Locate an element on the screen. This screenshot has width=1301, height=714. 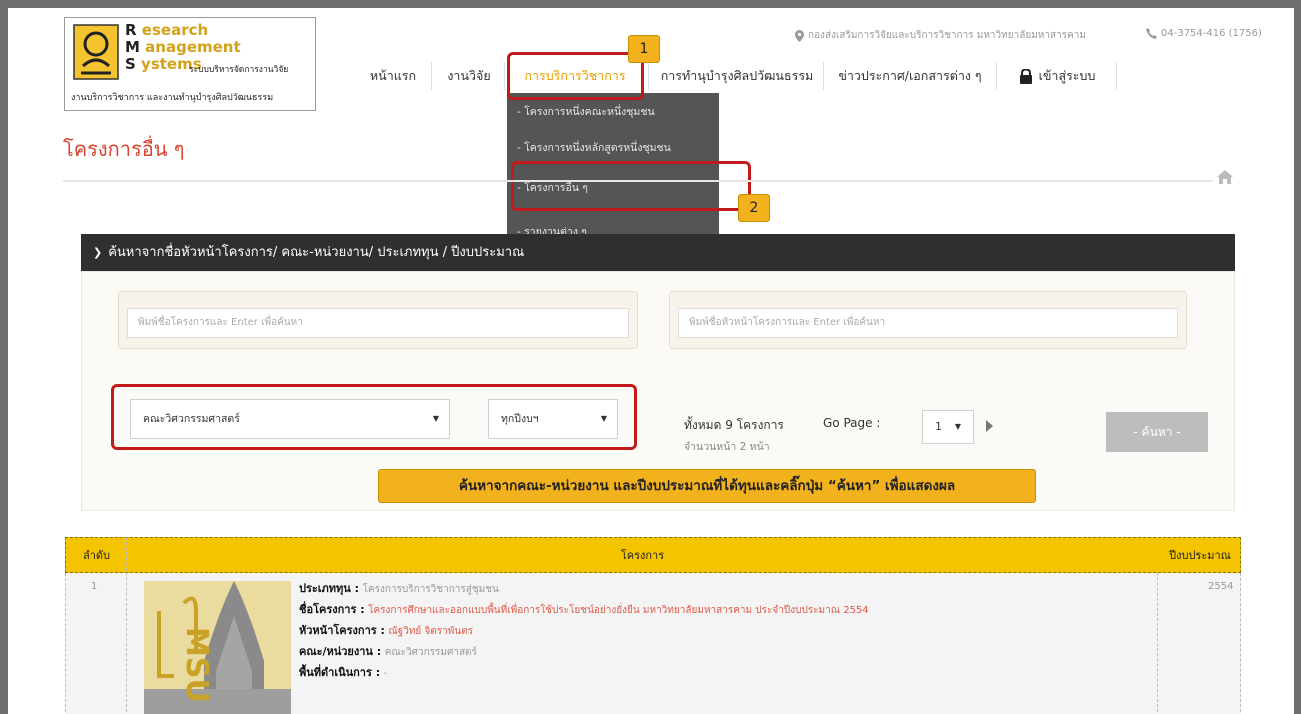
project-search-box: พิมพ์ชื่อโครงการและ Enter เพื่อค้นหา is located at coordinates (378, 320).